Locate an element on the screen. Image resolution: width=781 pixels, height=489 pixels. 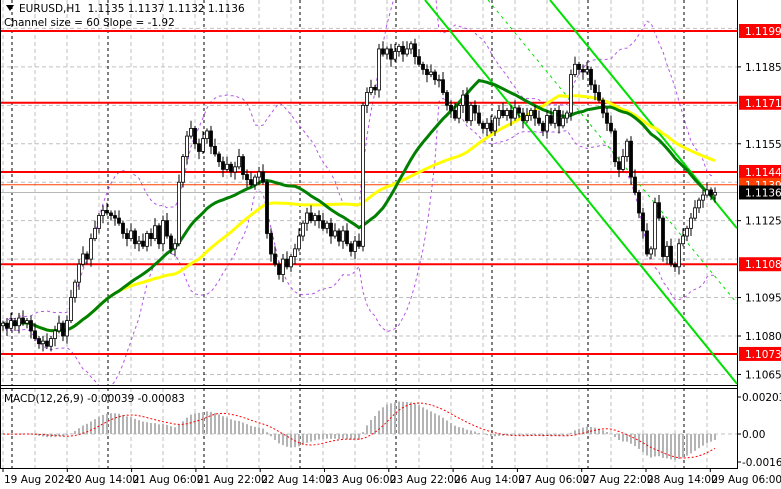
macd-tick-label: -0.00163 is located at coordinates (761, 463).